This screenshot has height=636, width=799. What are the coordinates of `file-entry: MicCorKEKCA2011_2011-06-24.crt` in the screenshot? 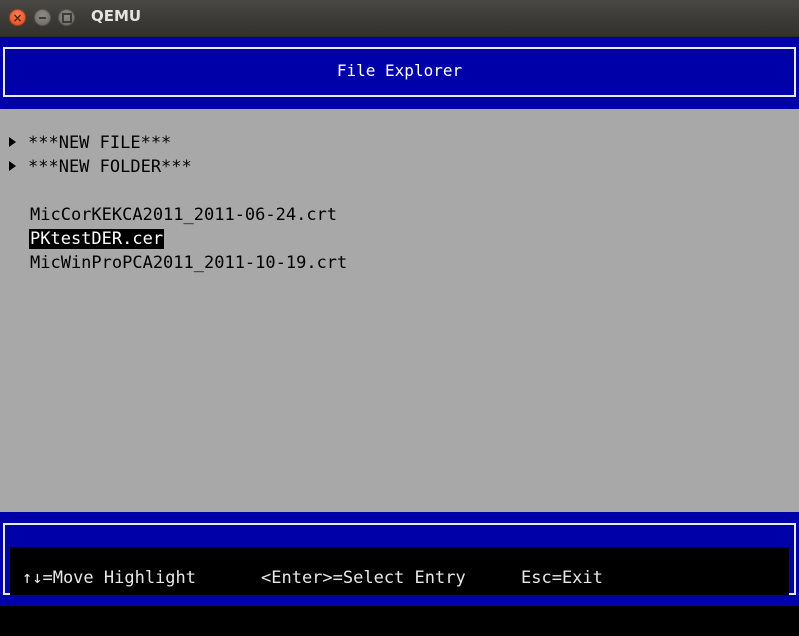 It's located at (183, 215).